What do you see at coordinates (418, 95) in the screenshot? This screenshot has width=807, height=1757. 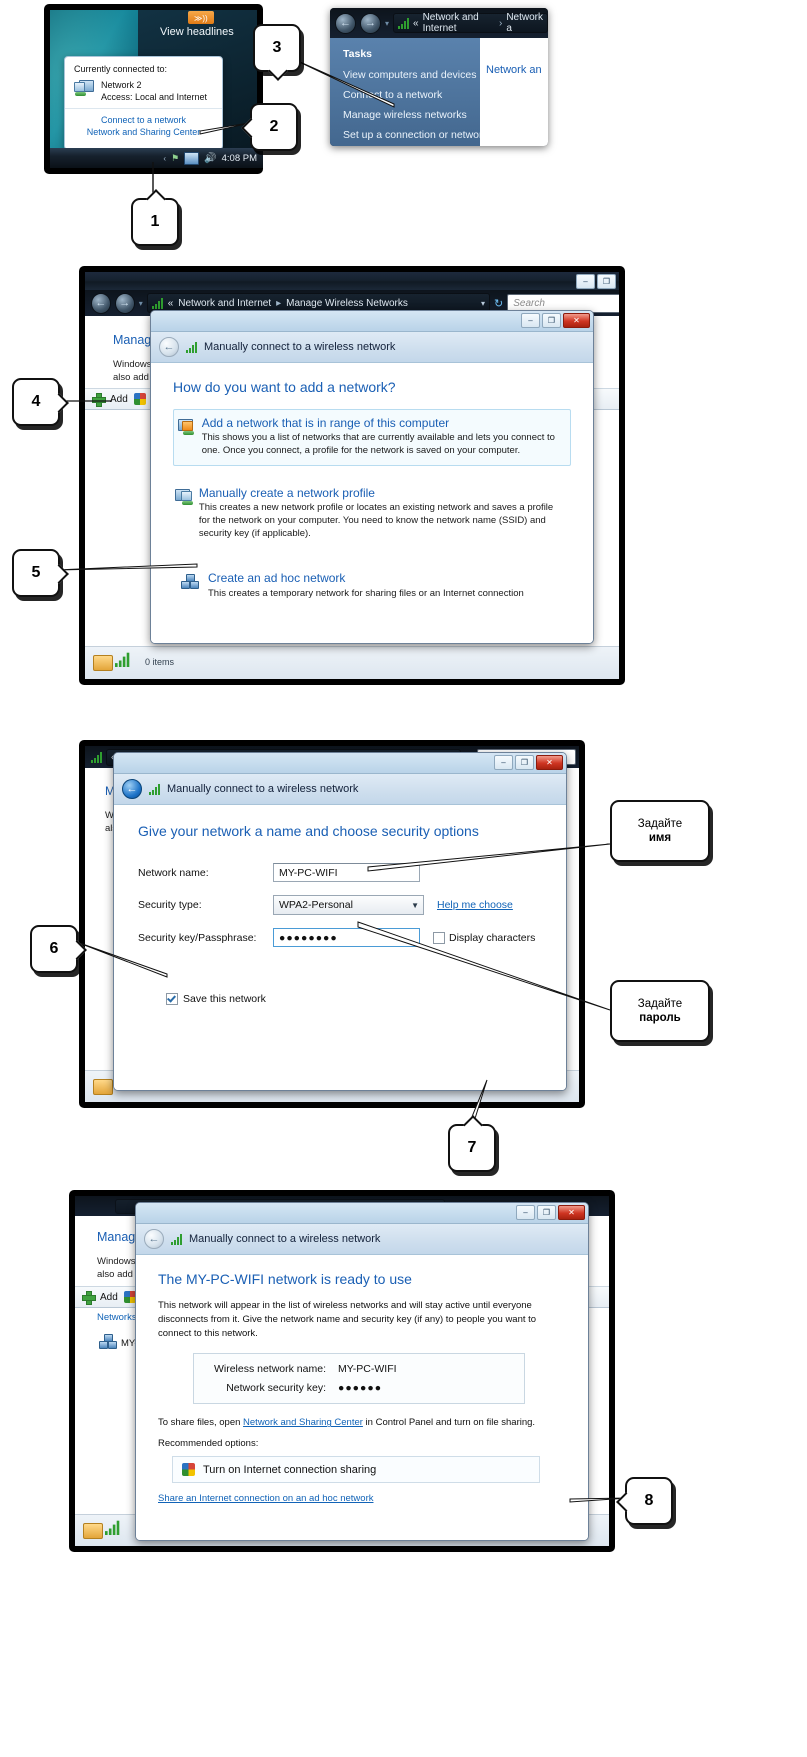 I see `task-connect-to-network: Connect to a network` at bounding box center [418, 95].